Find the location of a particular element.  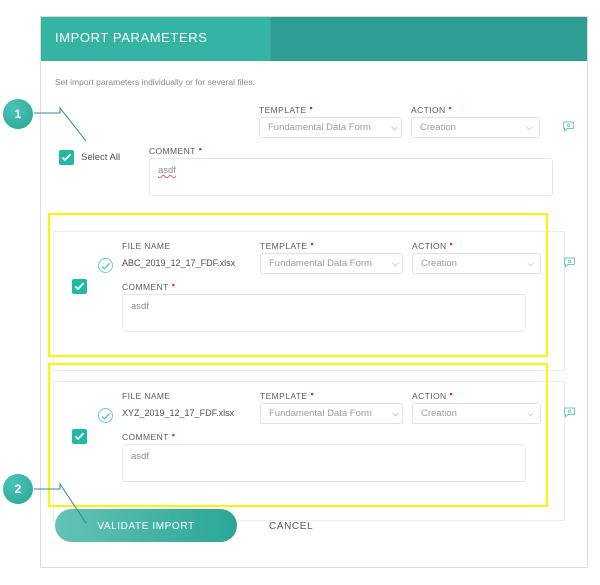

dialog-footer: VALIDATE IMPORT PARAMETERS CANCEL is located at coordinates (314, 531).